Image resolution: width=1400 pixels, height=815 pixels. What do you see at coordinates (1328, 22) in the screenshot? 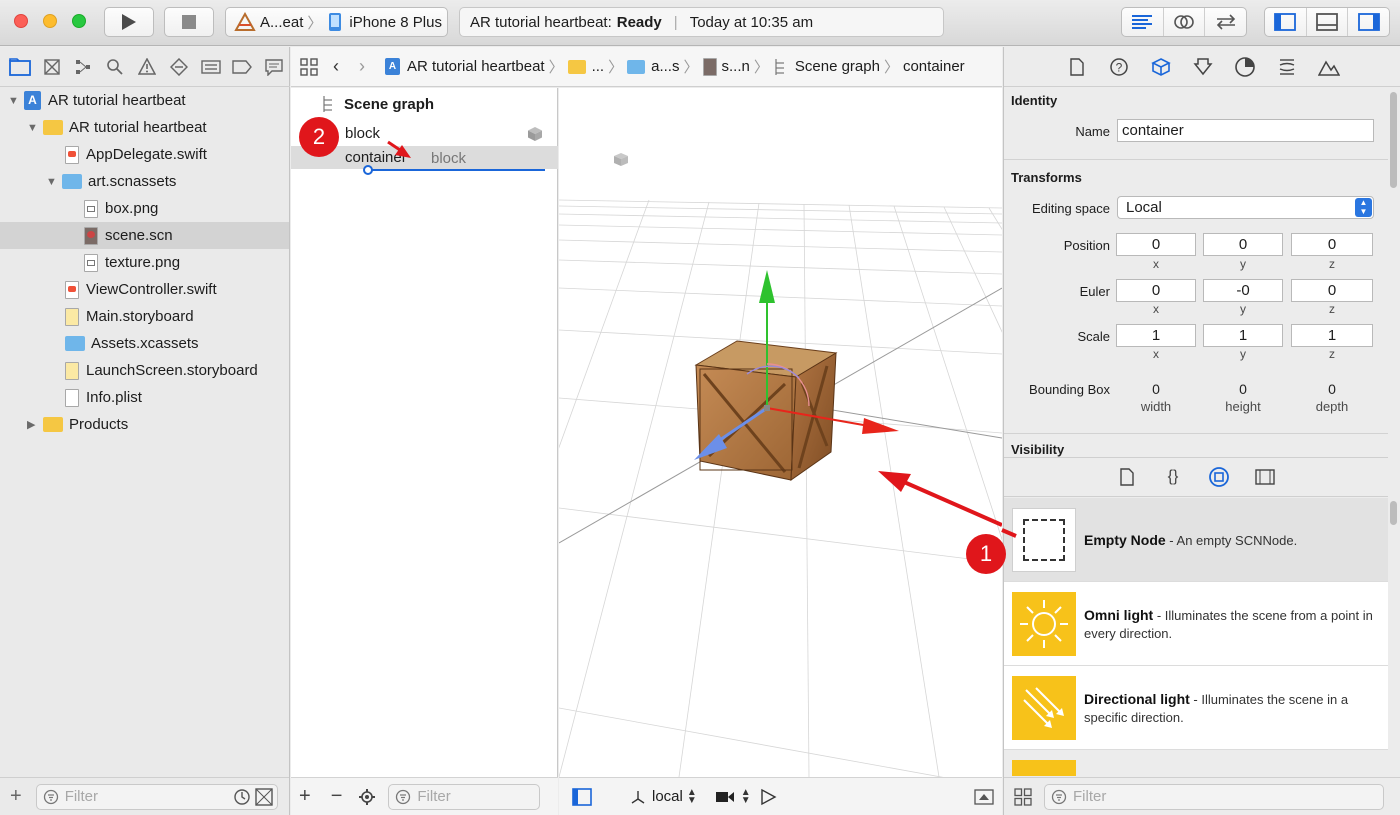
I see `toggle-debug-area-button` at bounding box center [1328, 22].